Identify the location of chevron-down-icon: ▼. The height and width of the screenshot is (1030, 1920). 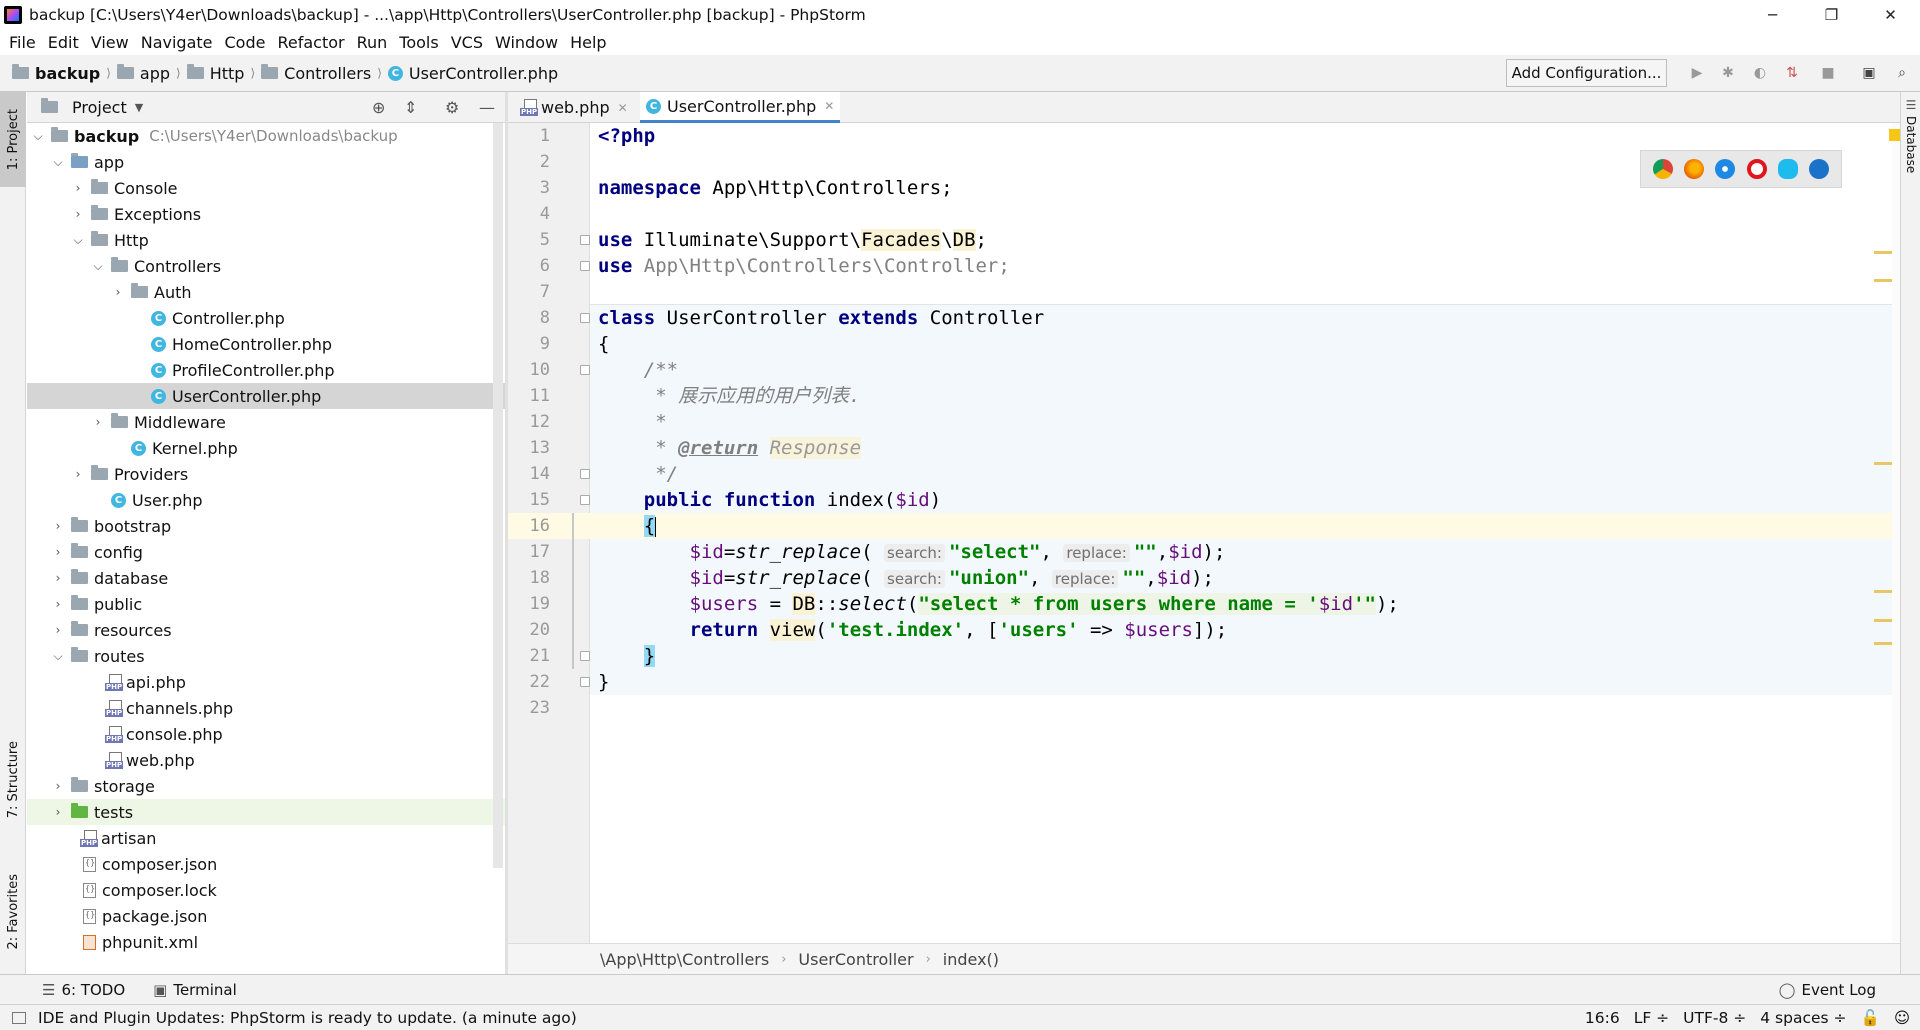
(139, 107).